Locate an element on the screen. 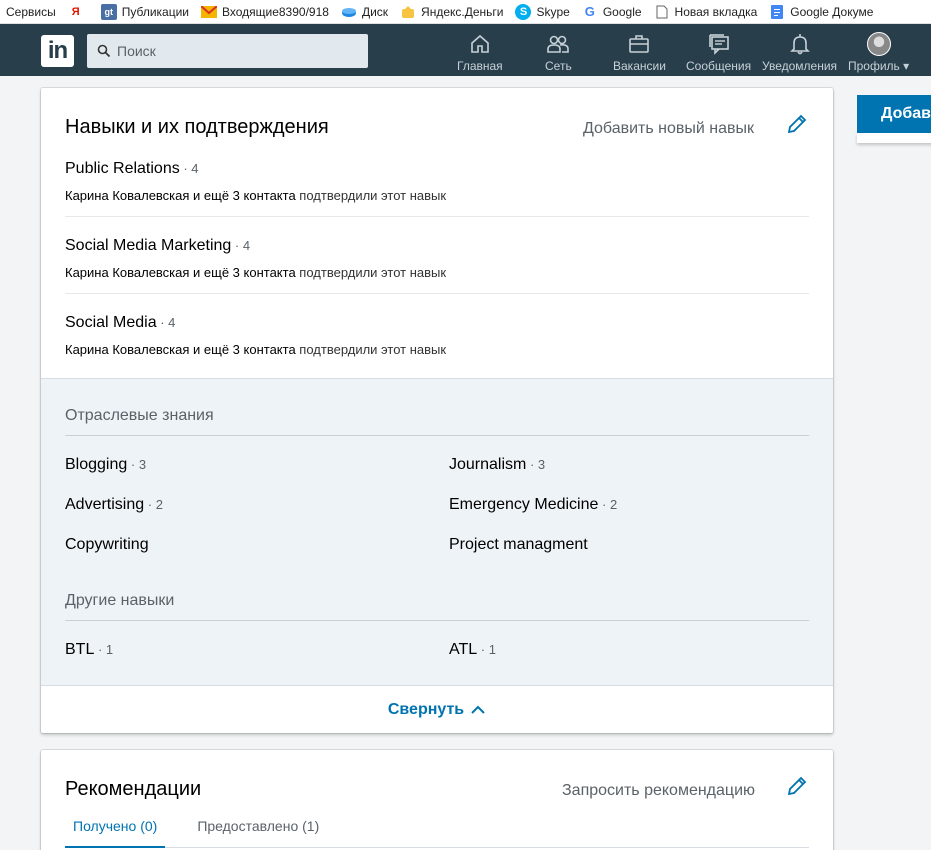 The image size is (931, 850). nav-notifications: Уведомления is located at coordinates (799, 52).